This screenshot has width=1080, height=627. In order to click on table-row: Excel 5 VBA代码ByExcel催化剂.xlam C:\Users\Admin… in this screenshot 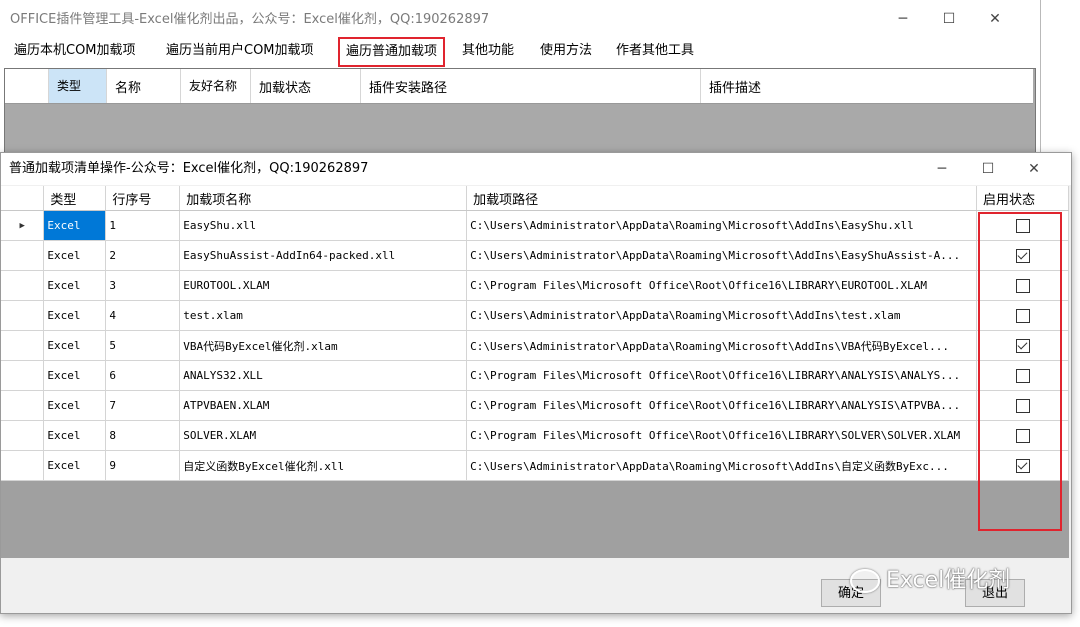, I will do `click(535, 345)`.